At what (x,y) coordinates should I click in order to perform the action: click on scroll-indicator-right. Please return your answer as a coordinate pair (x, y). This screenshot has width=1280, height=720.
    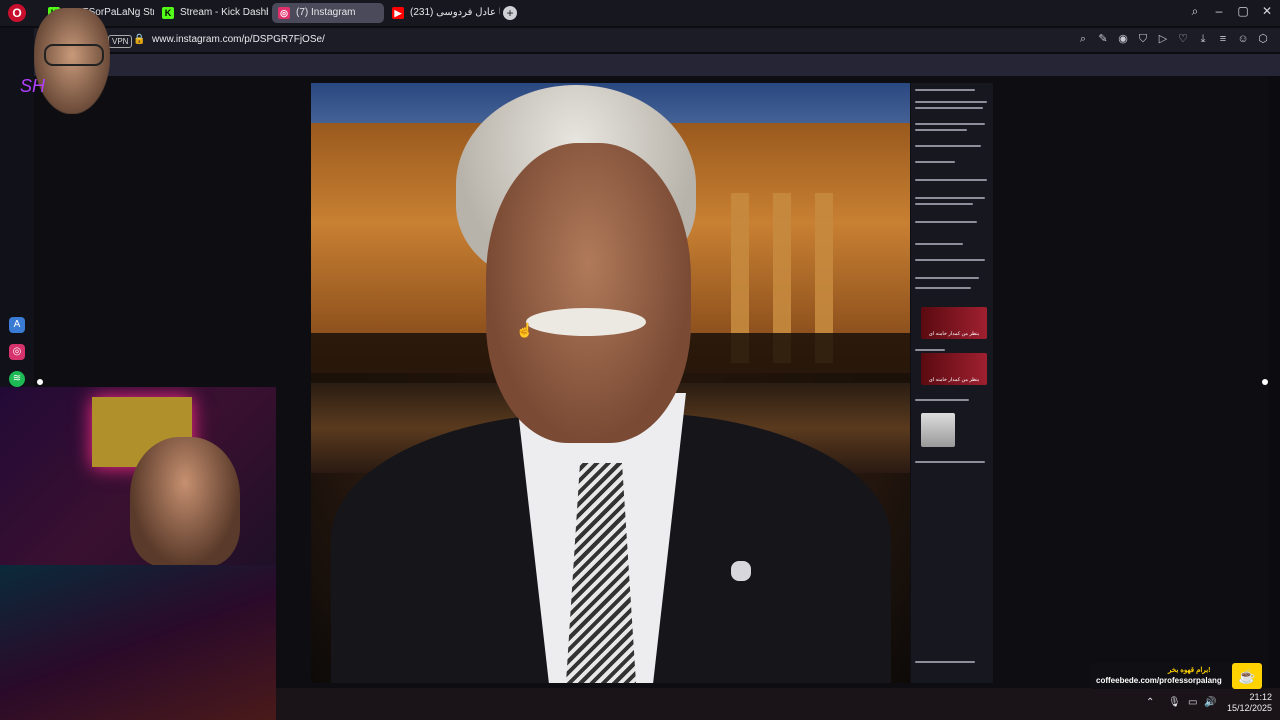
    Looking at the image, I should click on (1265, 382).